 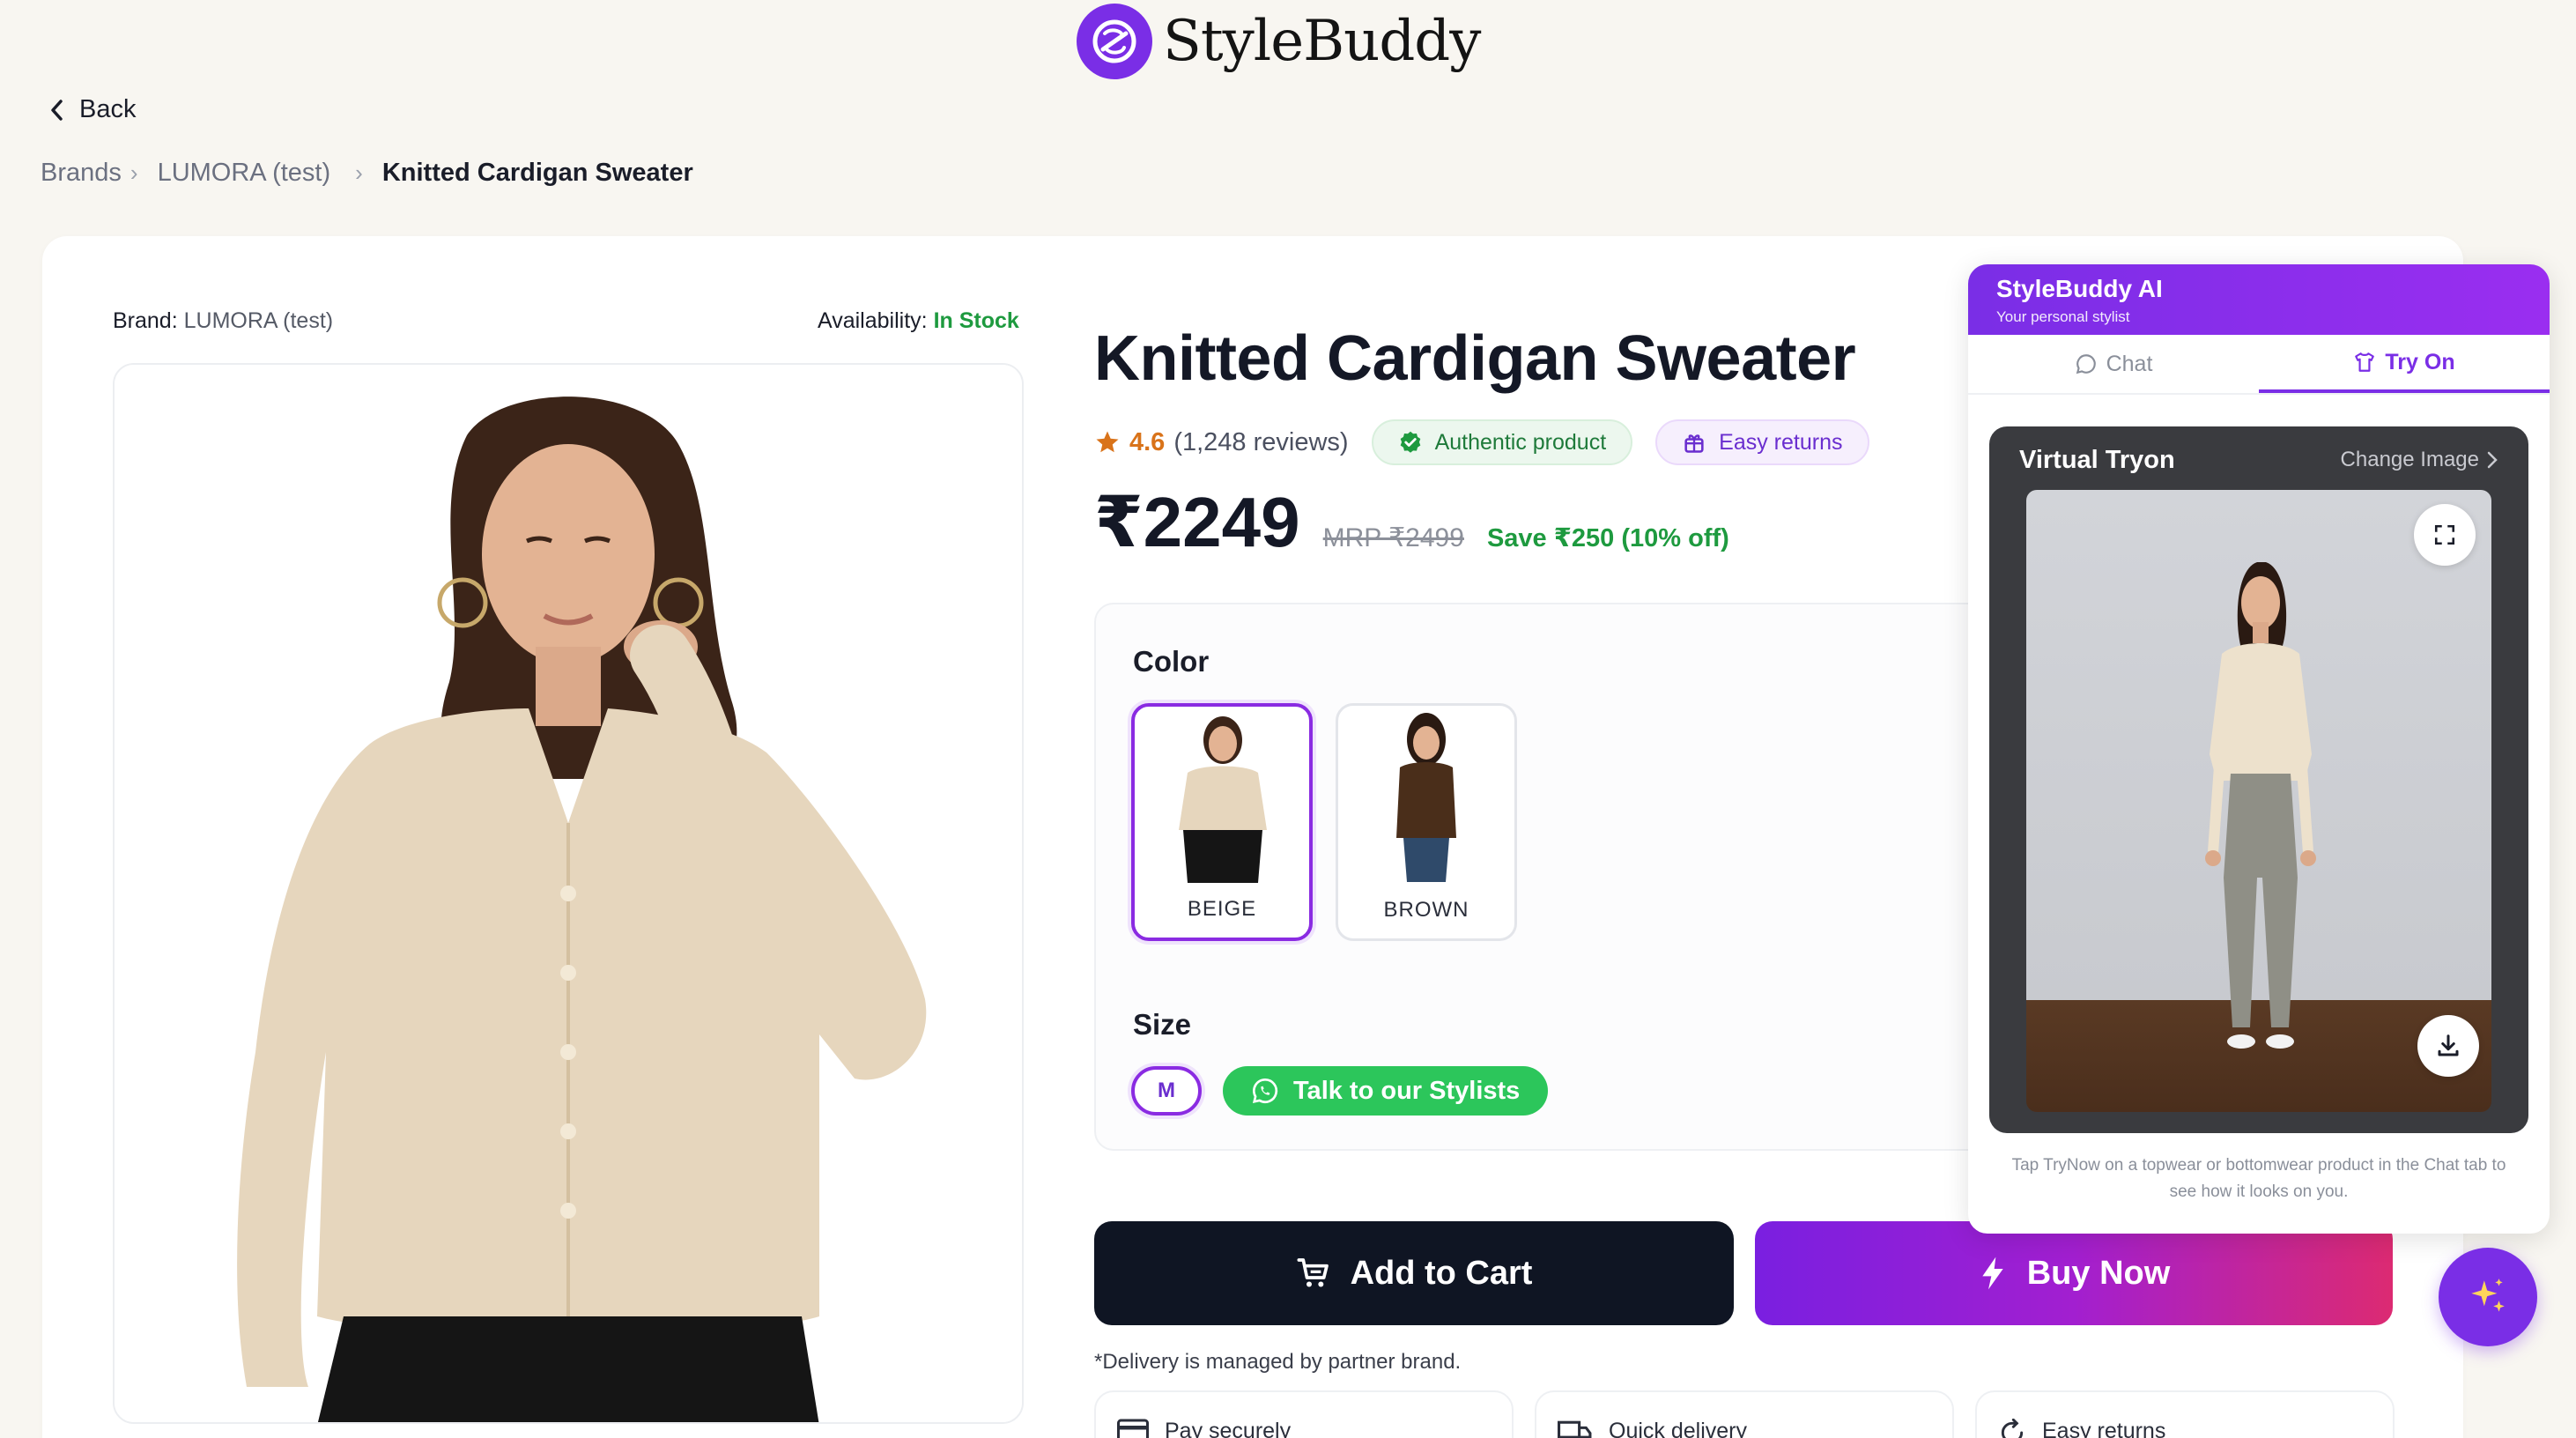 What do you see at coordinates (2063, 316) in the screenshot?
I see `ai-panel-subtitle: Your personal stylist` at bounding box center [2063, 316].